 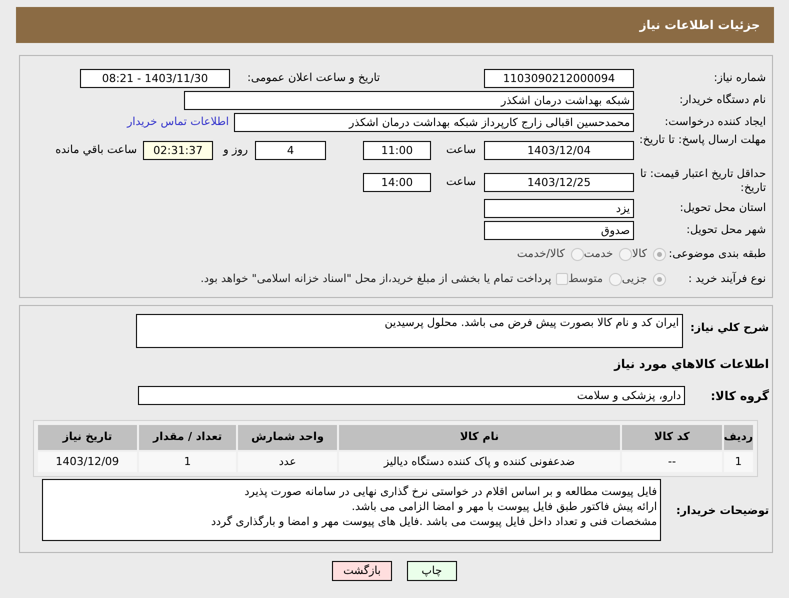 I want to click on column-header: واحد شمارش, so click(x=287, y=437).